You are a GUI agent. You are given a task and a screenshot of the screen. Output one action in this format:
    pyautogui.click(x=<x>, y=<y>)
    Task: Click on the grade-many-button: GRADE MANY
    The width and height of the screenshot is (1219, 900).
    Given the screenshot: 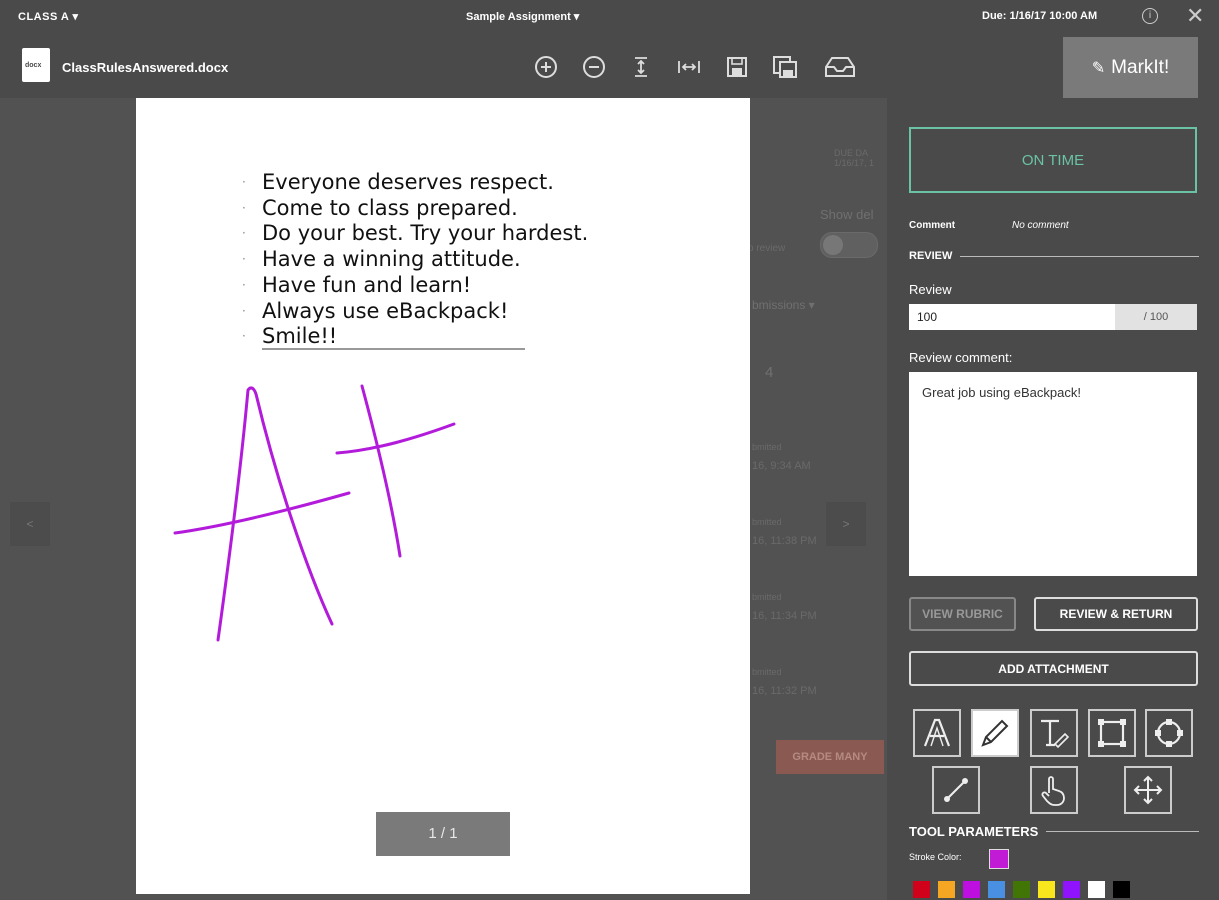 What is the action you would take?
    pyautogui.click(x=830, y=757)
    